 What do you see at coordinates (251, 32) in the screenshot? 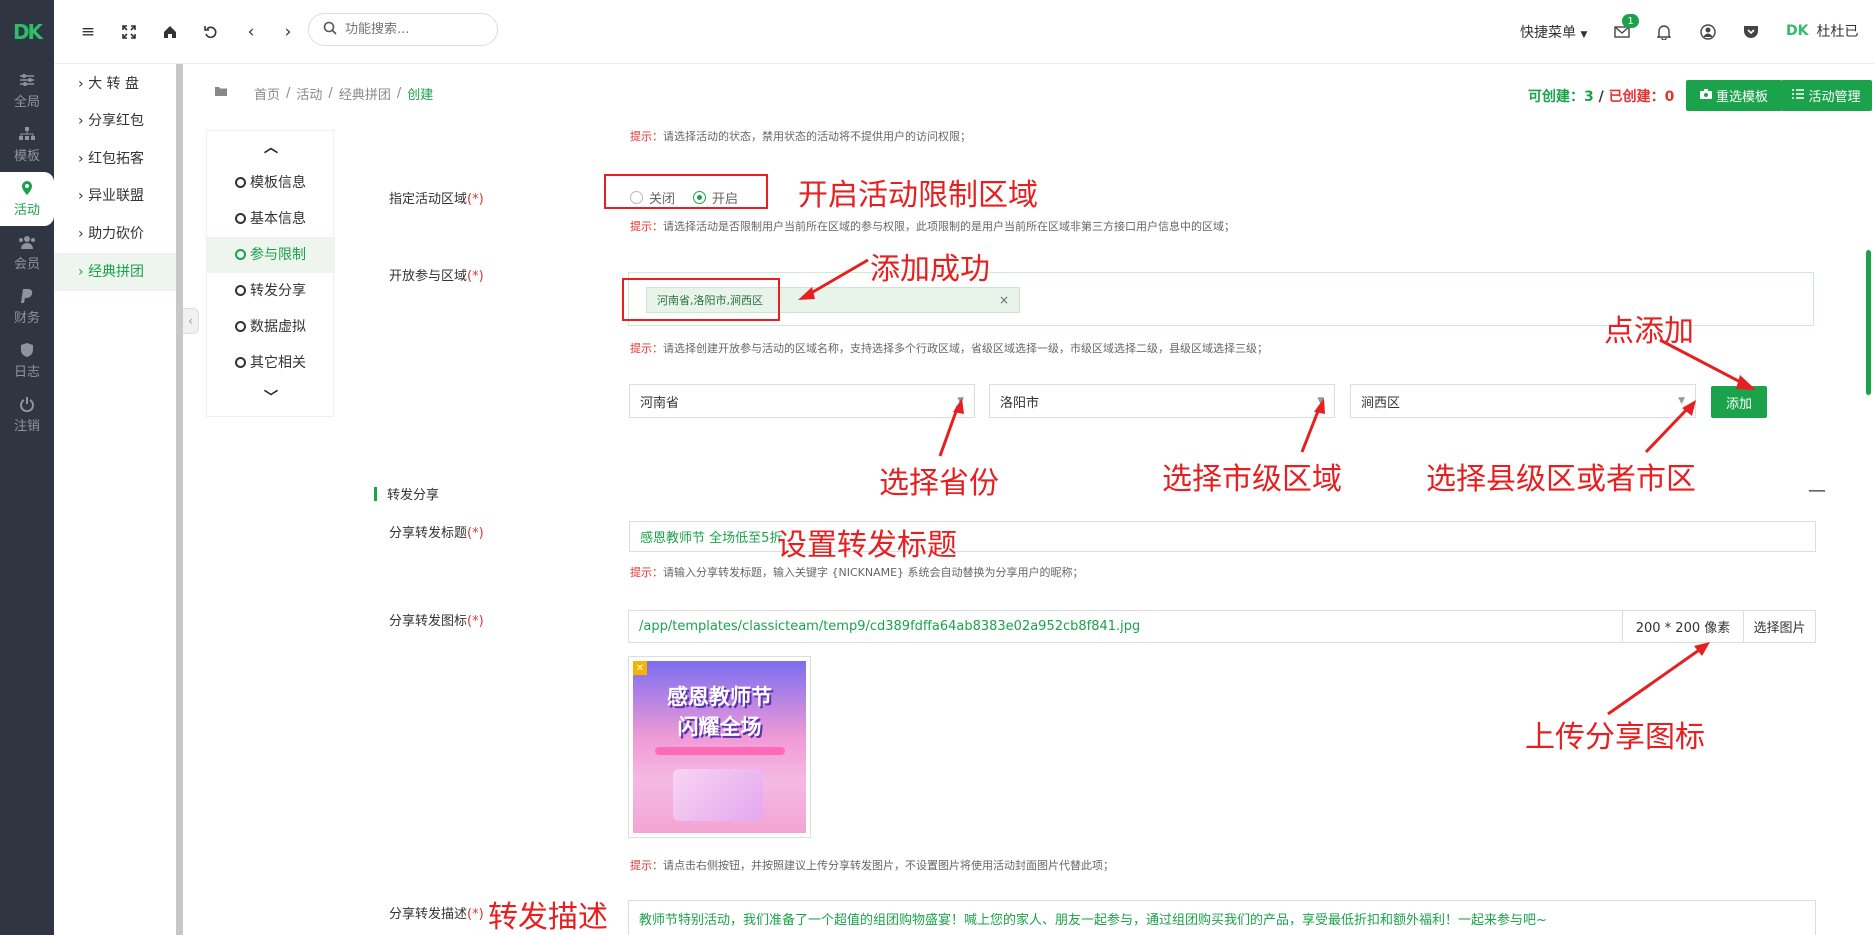
I see `back-icon: ‹` at bounding box center [251, 32].